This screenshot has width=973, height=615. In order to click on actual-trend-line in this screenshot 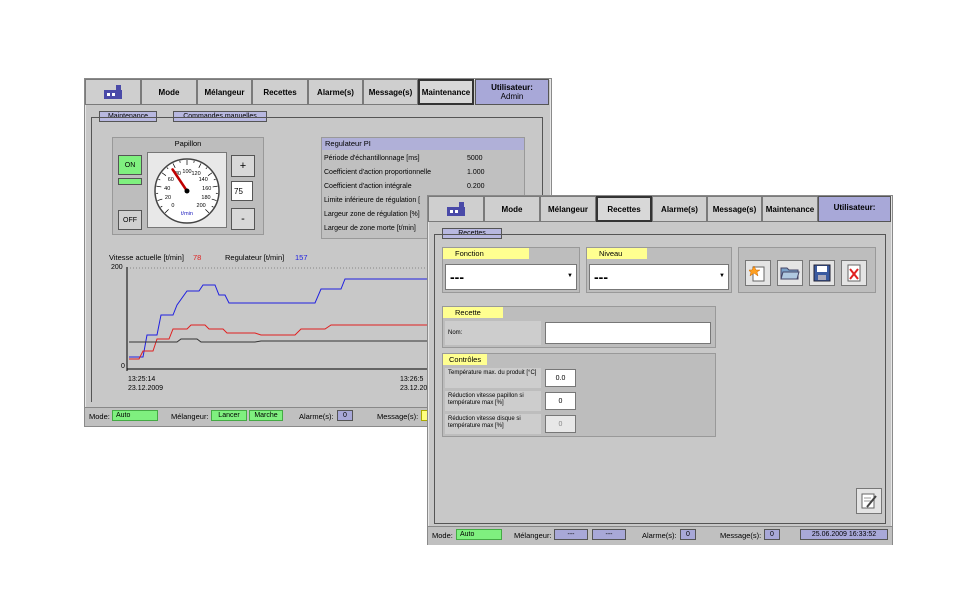, I will do `click(279, 340)`.